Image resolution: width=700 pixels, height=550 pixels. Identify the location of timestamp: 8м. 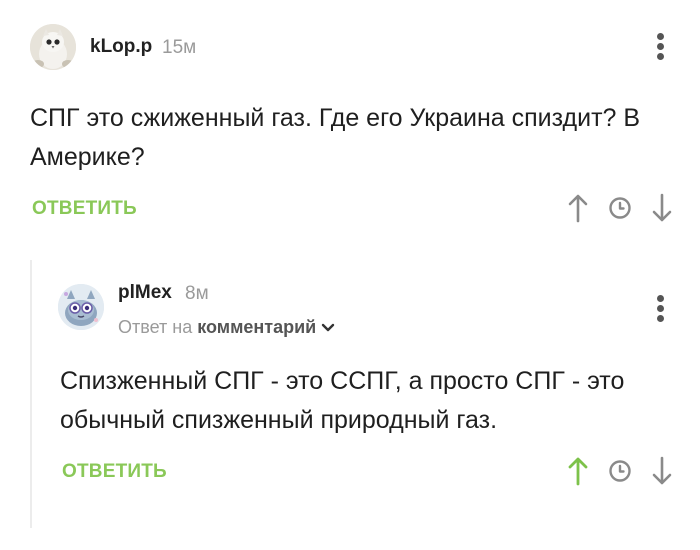
(197, 293).